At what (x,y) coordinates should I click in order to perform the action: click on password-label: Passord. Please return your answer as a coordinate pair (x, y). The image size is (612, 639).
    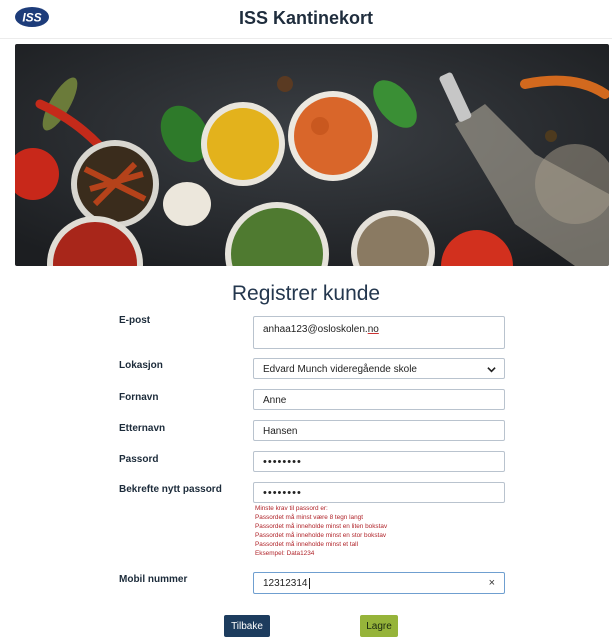
    Looking at the image, I should click on (139, 459).